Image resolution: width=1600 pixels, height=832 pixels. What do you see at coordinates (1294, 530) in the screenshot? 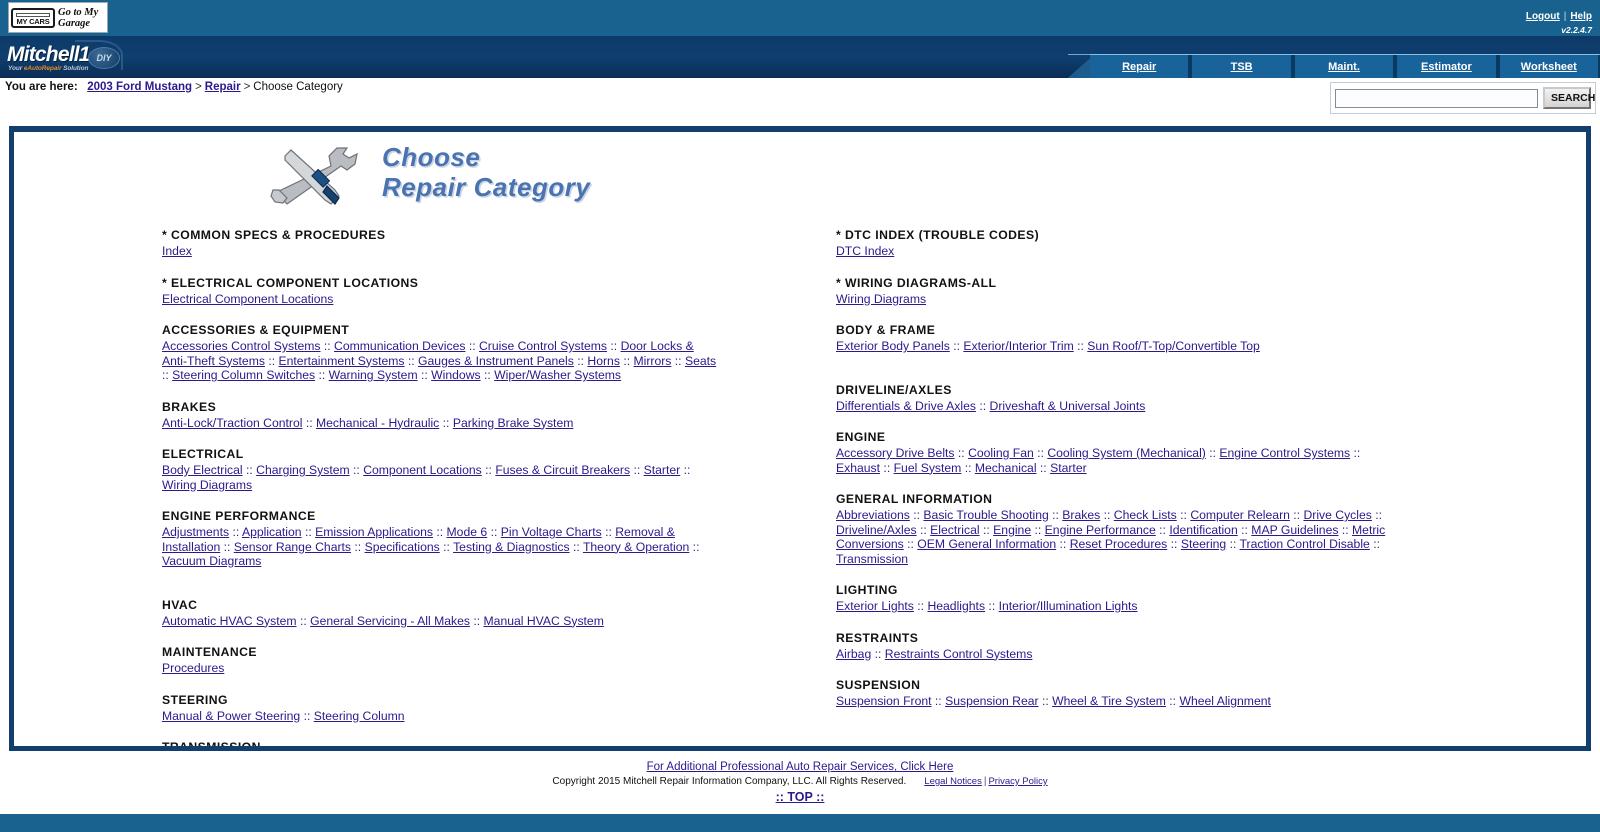
I see `category-link: MAP Guidelines` at bounding box center [1294, 530].